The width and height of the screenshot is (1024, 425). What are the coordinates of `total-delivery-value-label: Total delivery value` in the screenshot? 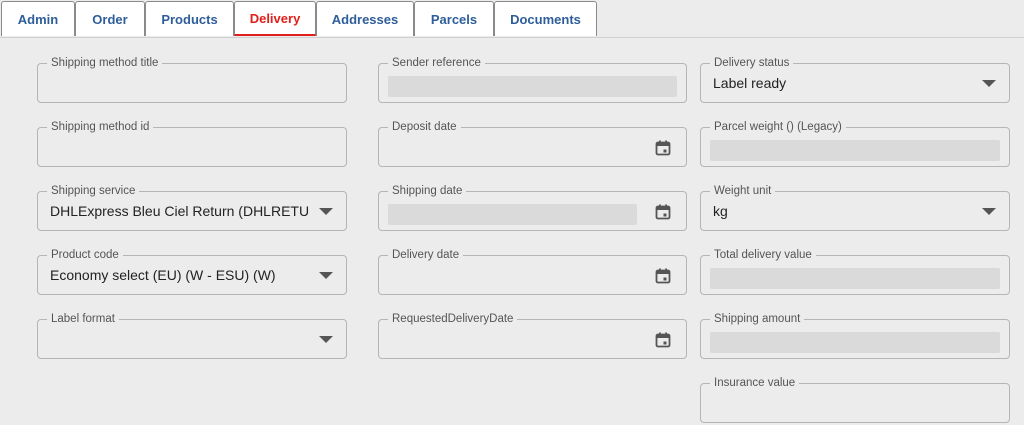 It's located at (763, 255).